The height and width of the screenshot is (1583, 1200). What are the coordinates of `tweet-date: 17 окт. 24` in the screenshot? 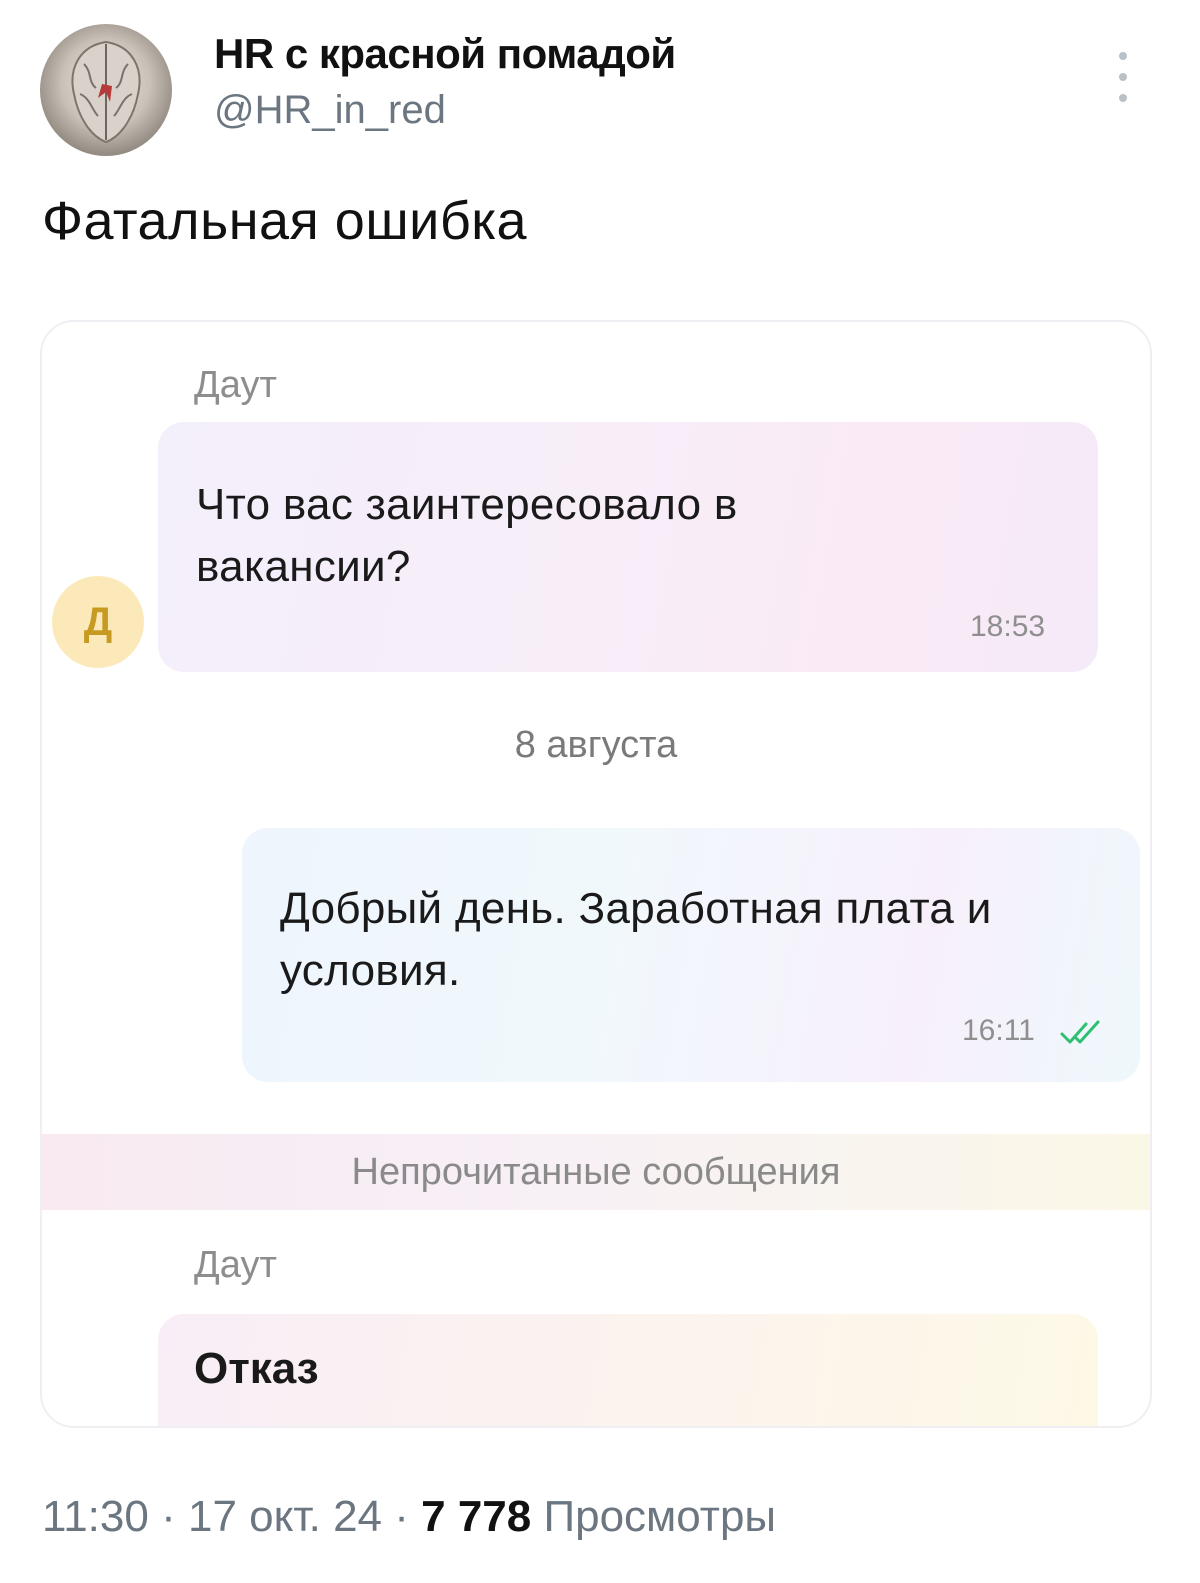 It's located at (285, 1516).